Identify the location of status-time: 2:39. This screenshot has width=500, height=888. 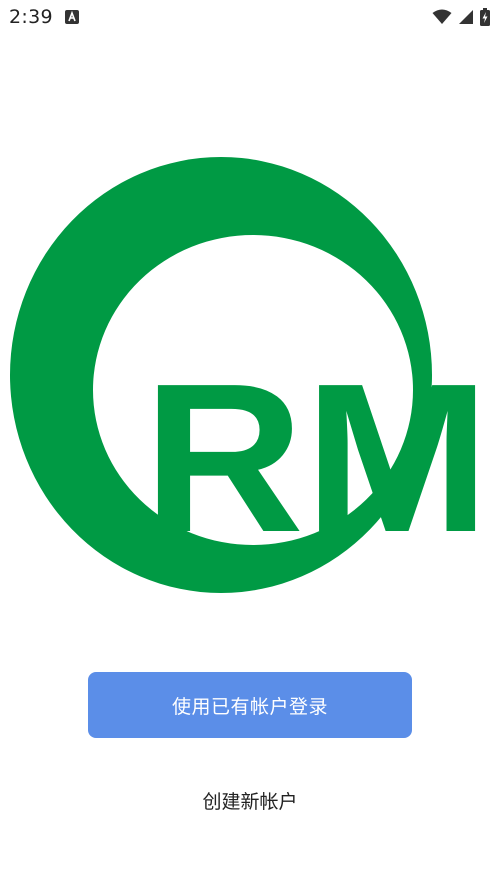
(31, 17).